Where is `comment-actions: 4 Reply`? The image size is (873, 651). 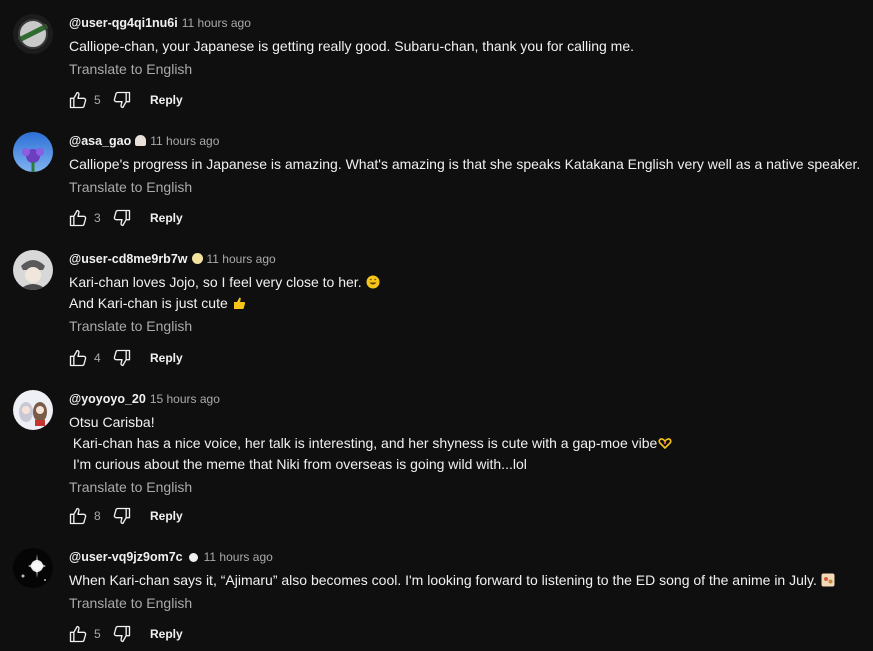
comment-actions: 4 Reply is located at coordinates (124, 358).